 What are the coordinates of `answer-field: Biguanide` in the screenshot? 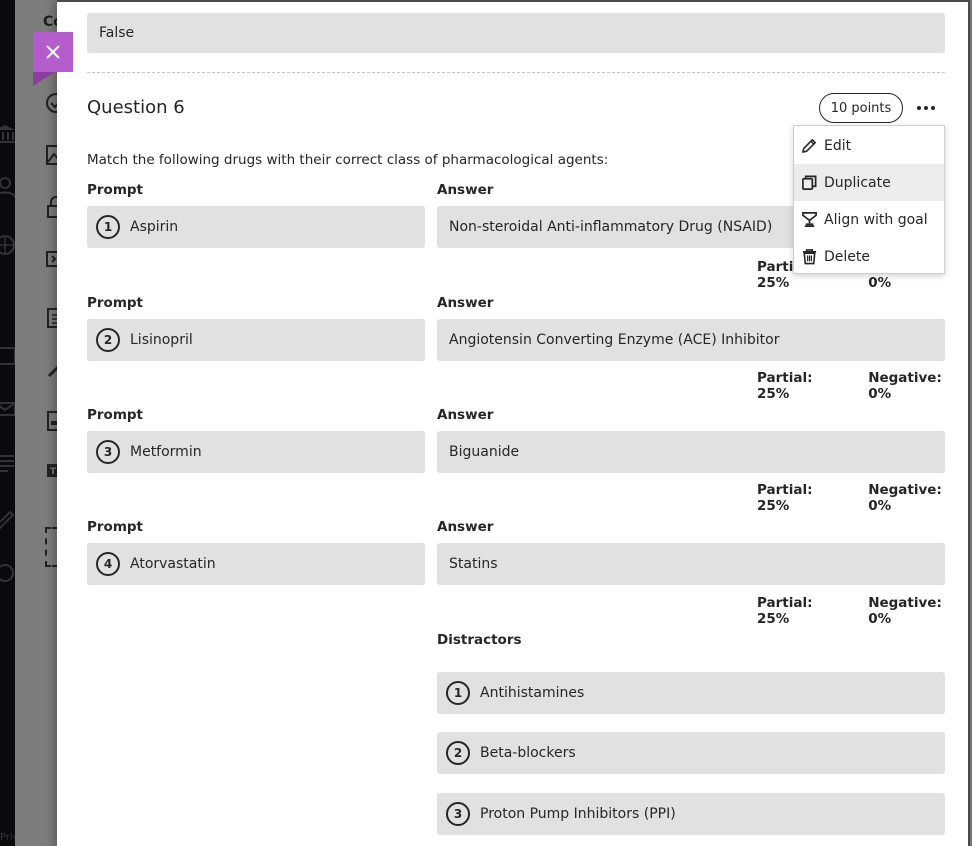 It's located at (691, 452).